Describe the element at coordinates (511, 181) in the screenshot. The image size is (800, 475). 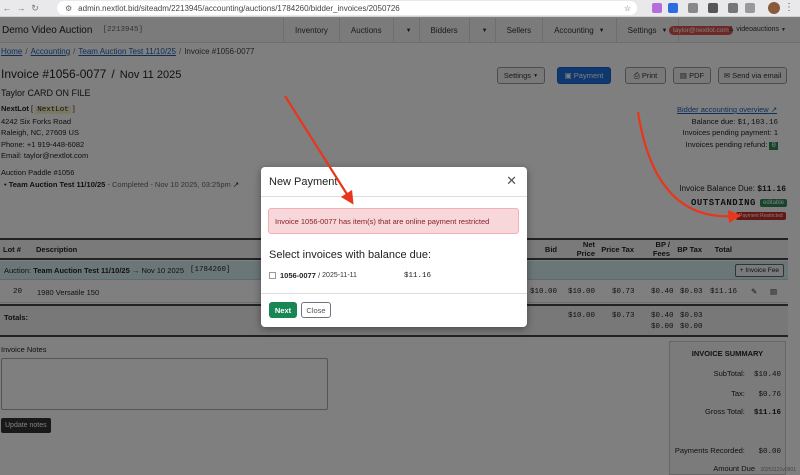
I see `close-icon: ✕` at that location.